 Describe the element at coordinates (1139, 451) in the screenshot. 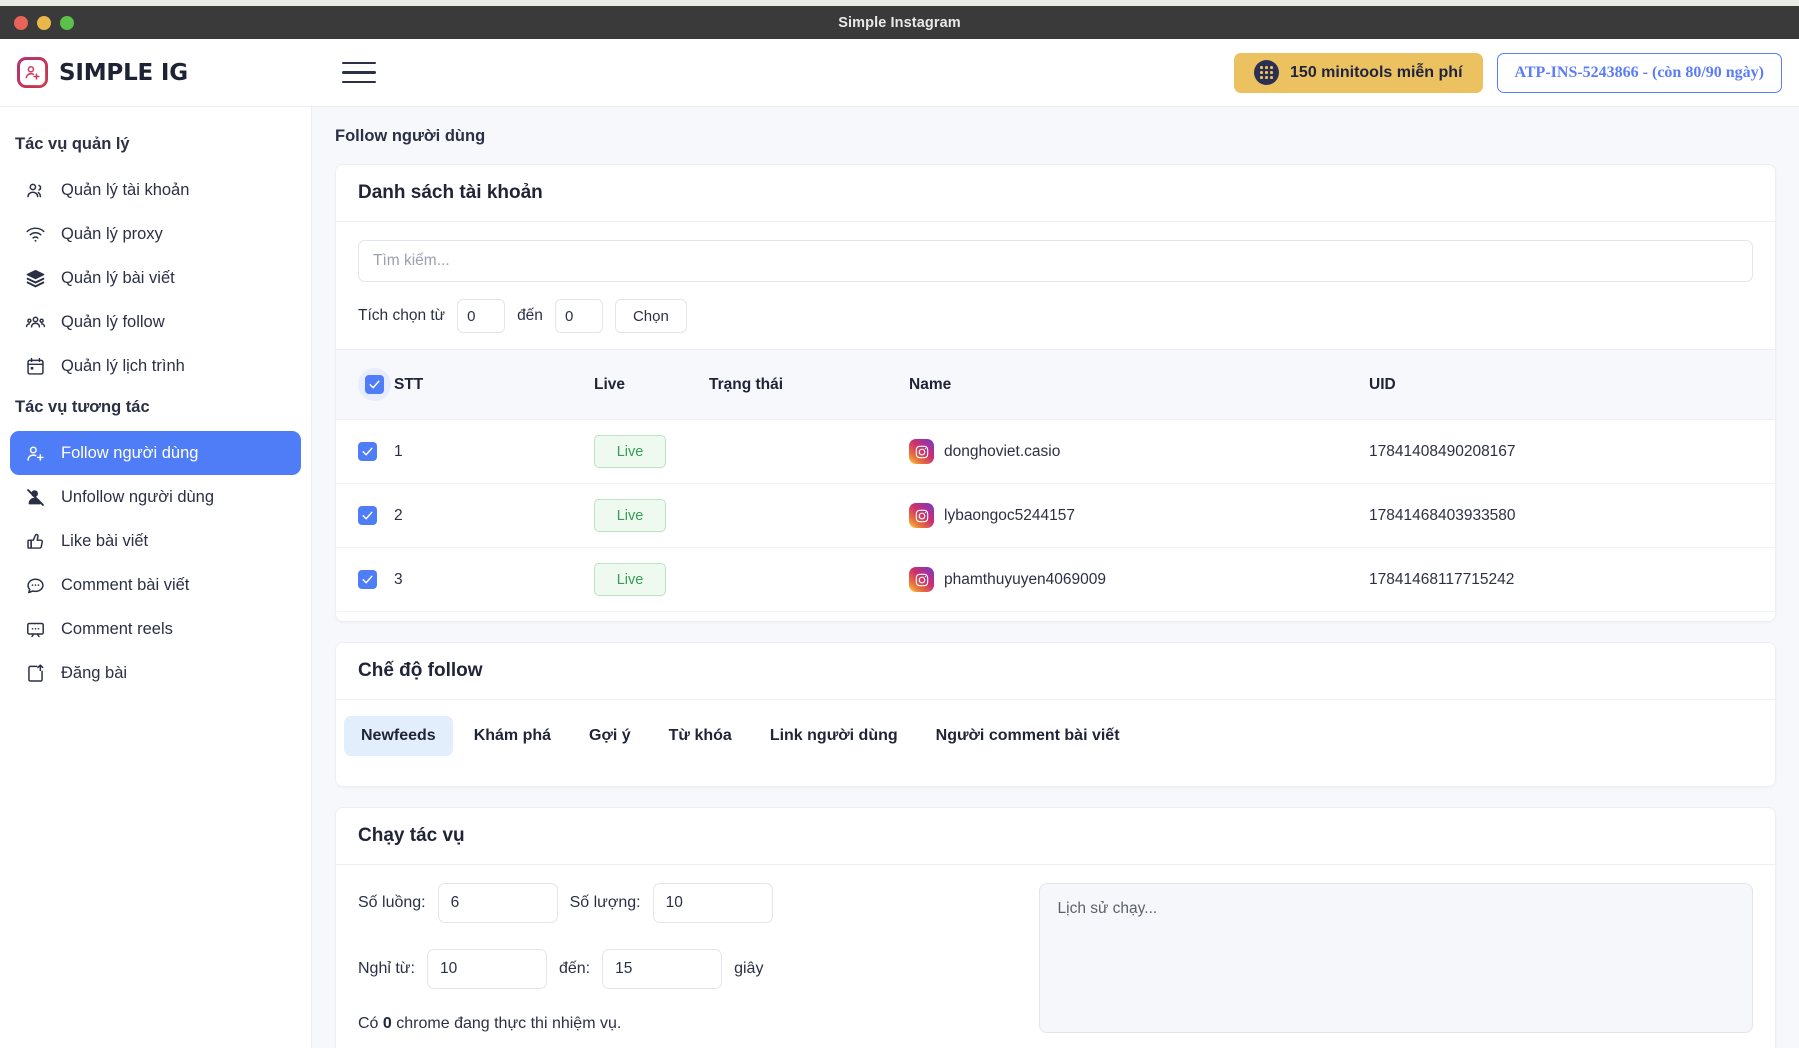

I see `row-name-cell: donghoviet.casio` at that location.